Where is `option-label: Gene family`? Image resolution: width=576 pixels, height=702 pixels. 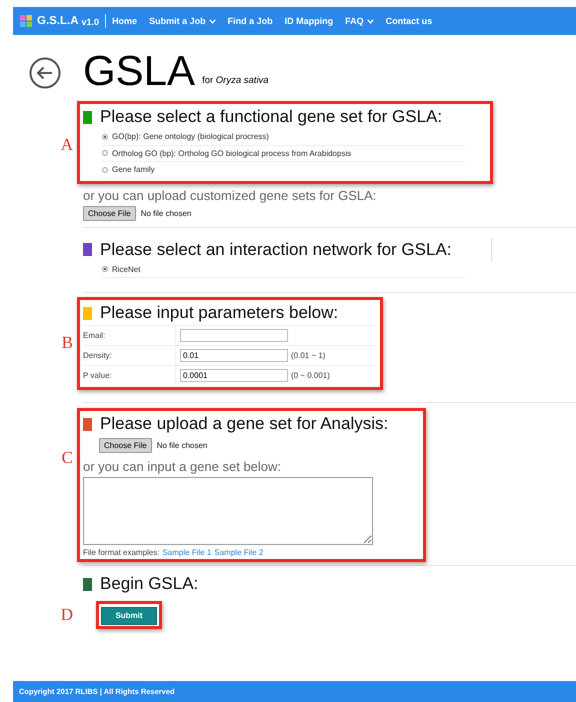 option-label: Gene family is located at coordinates (133, 169).